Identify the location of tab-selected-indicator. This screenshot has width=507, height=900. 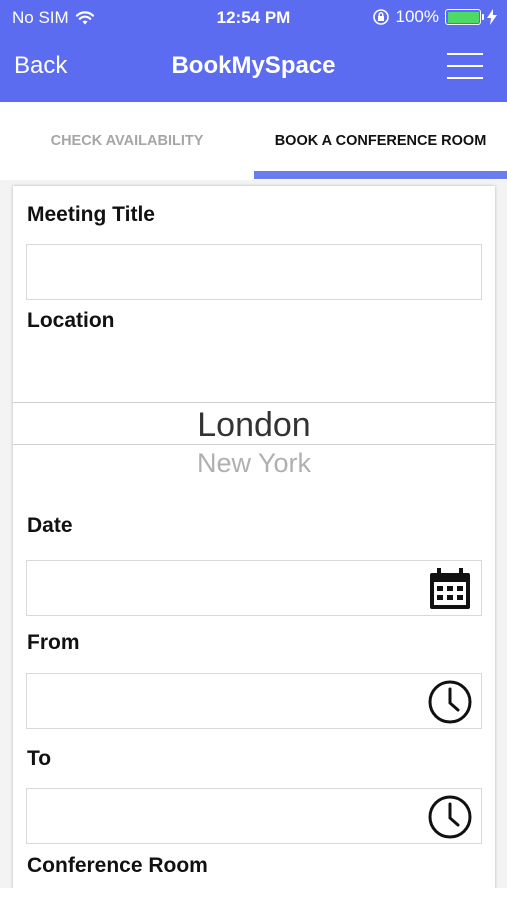
(380, 175).